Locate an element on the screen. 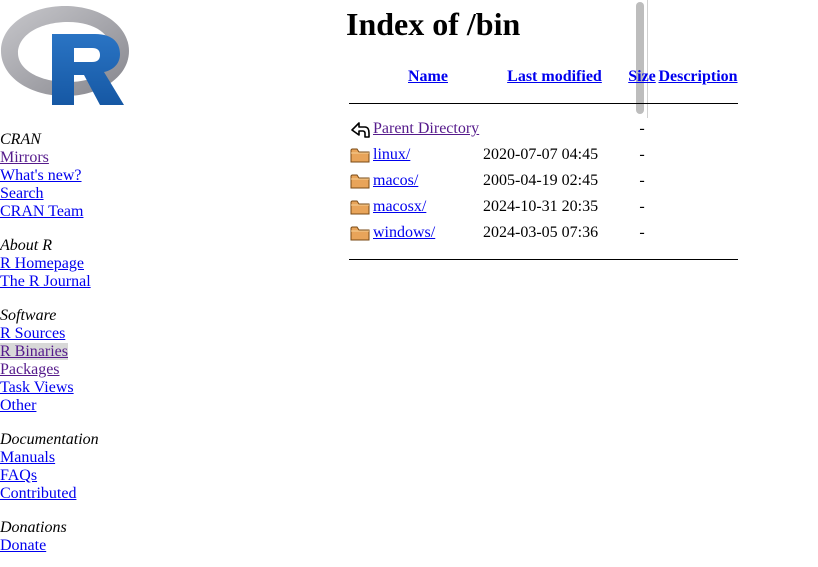 This screenshot has width=818, height=567. size-column-header: Size is located at coordinates (642, 77).